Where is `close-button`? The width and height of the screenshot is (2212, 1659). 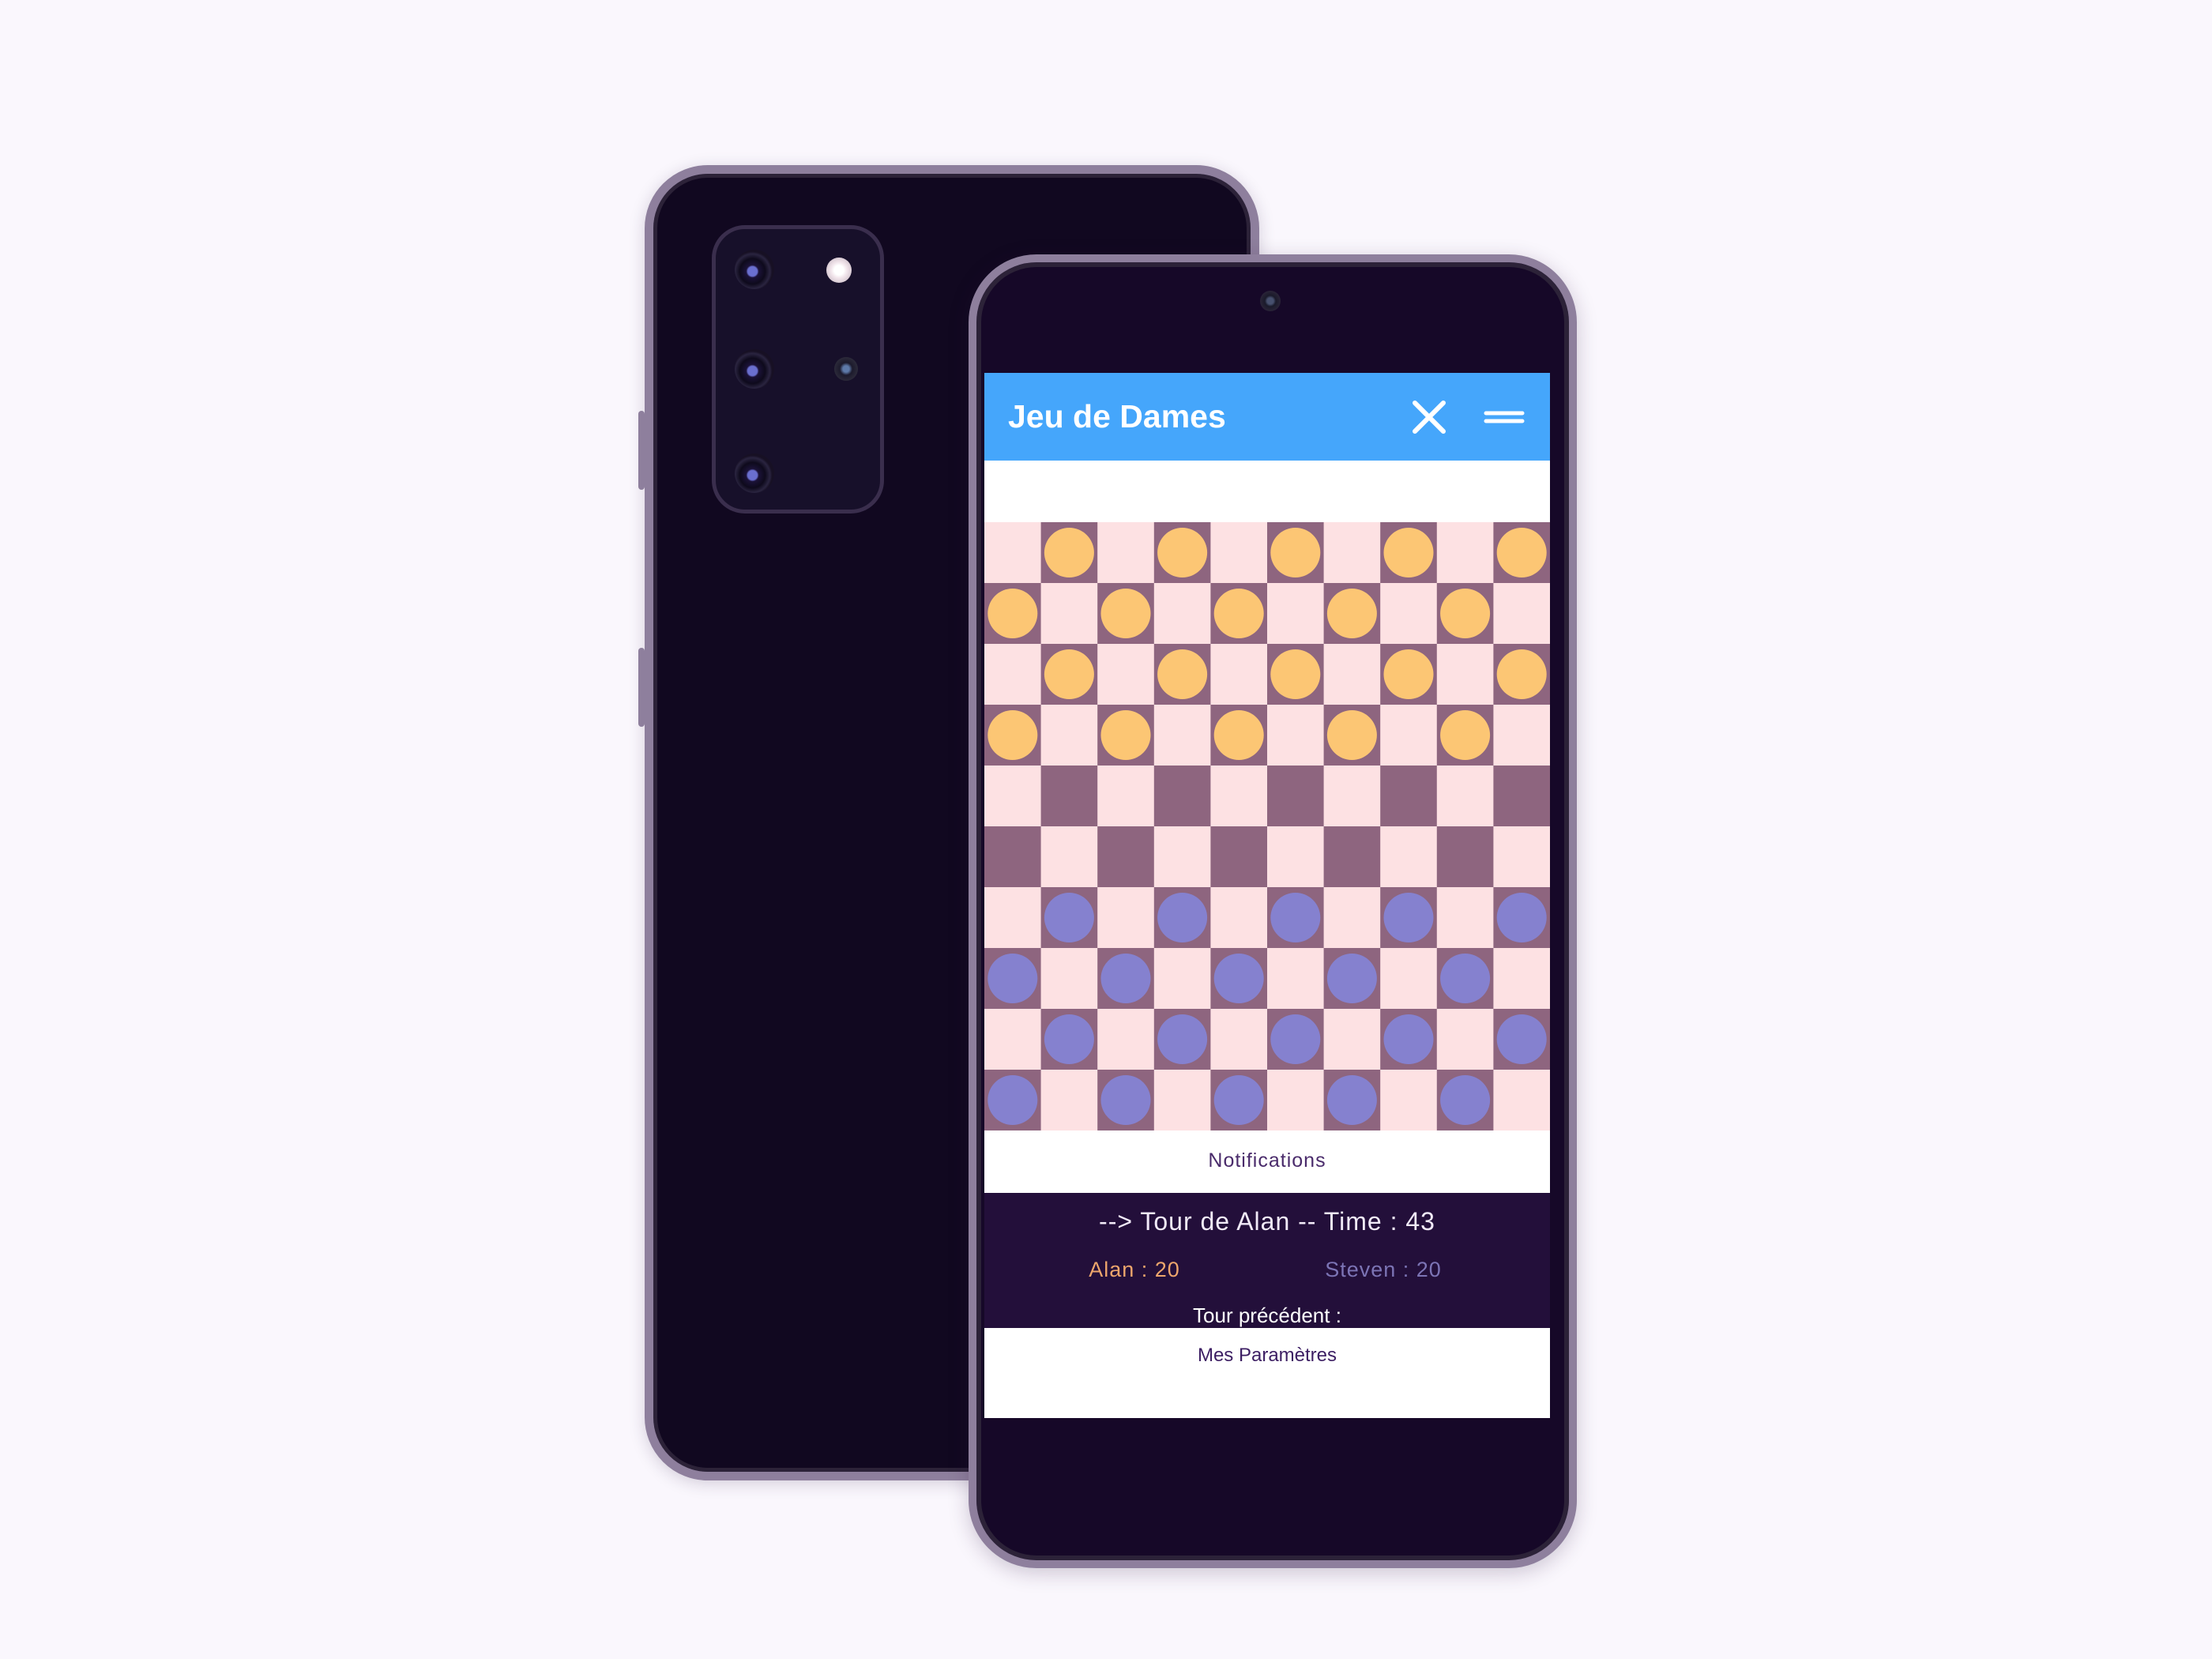
close-button is located at coordinates (1429, 417).